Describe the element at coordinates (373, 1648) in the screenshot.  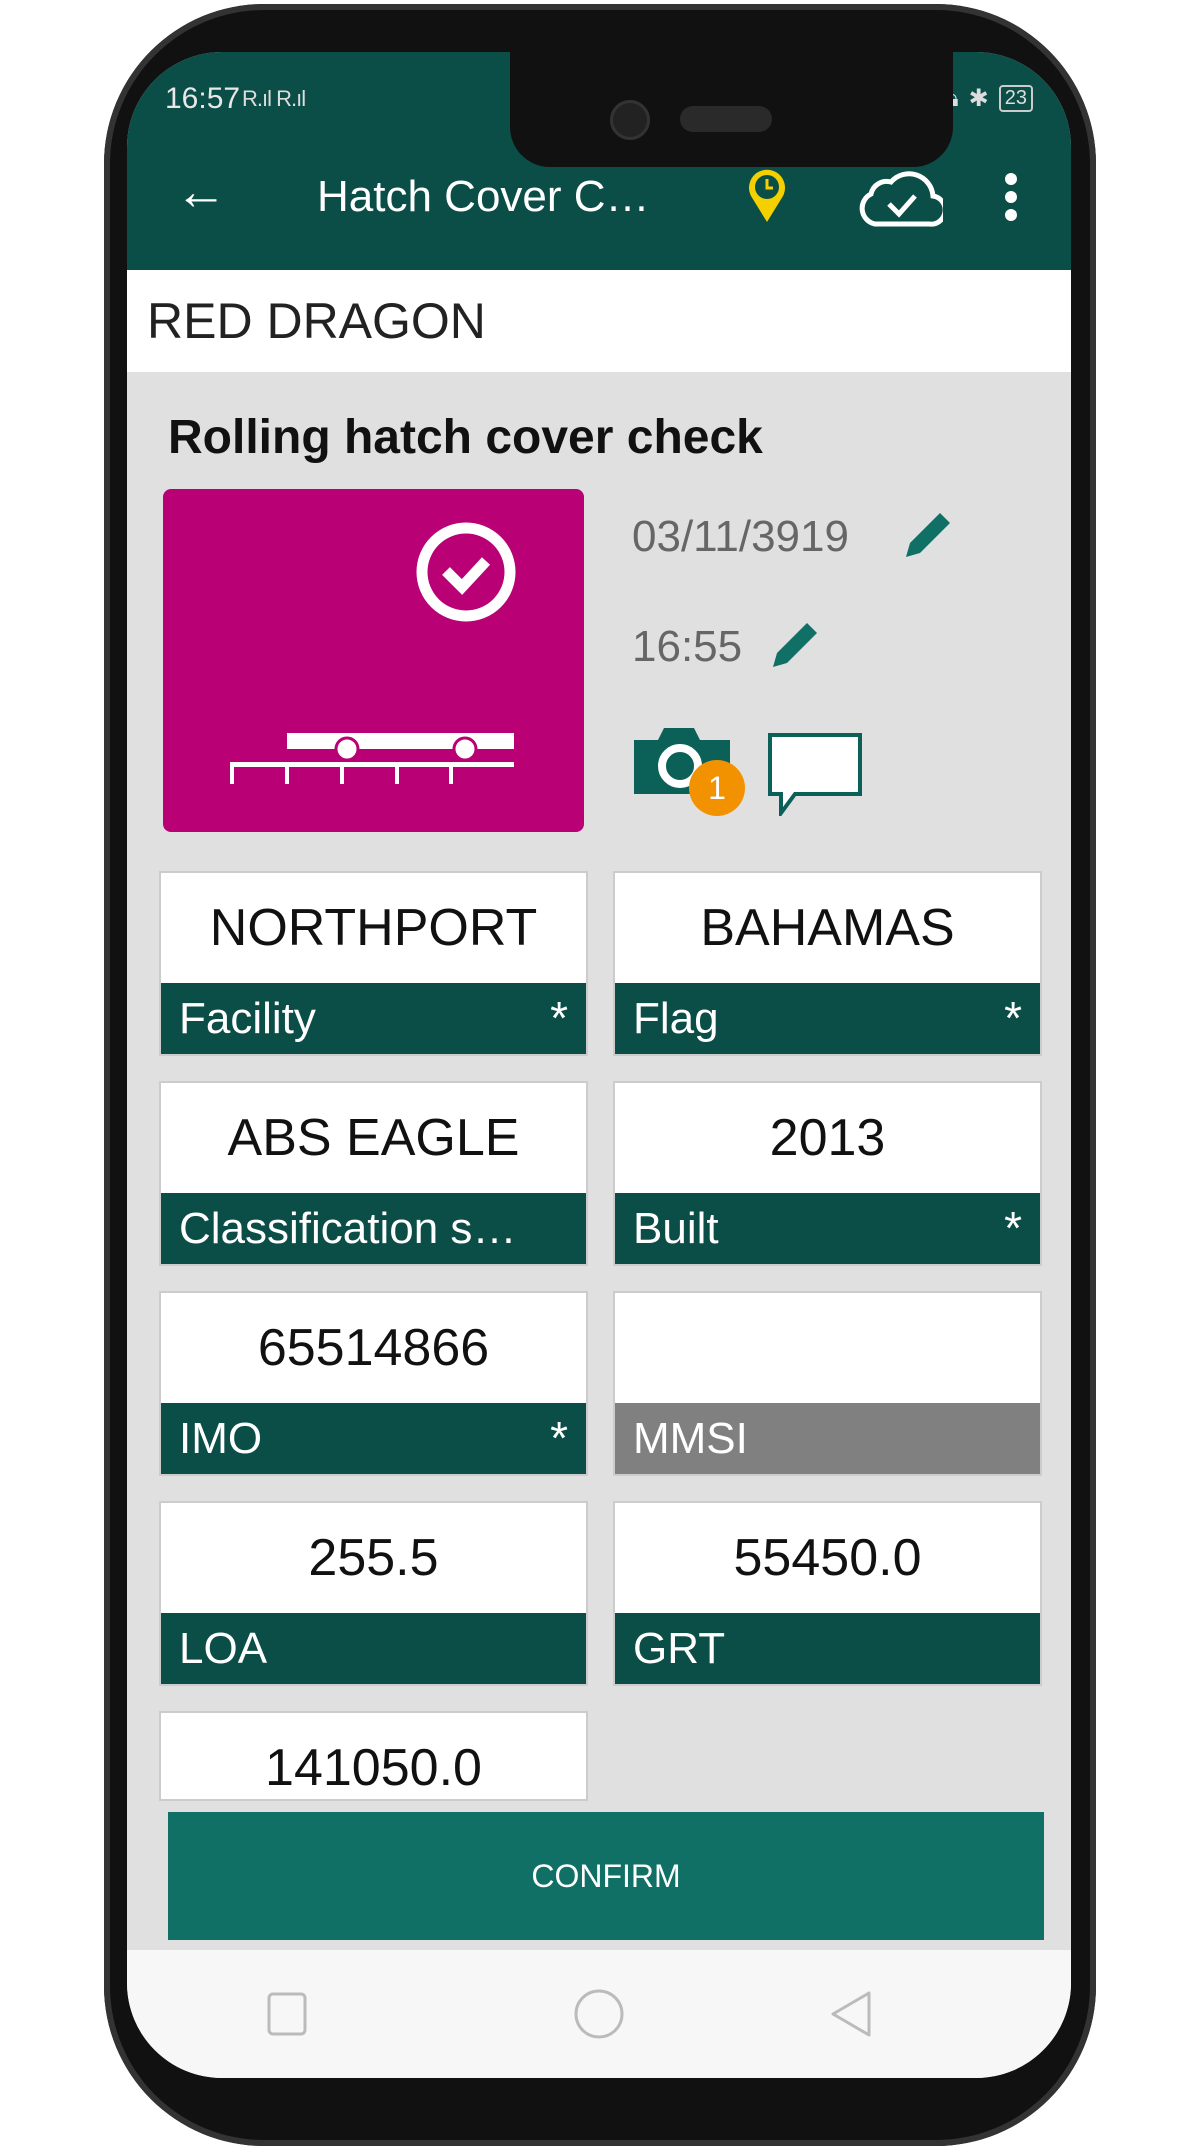
I see `field-label: LOA` at that location.